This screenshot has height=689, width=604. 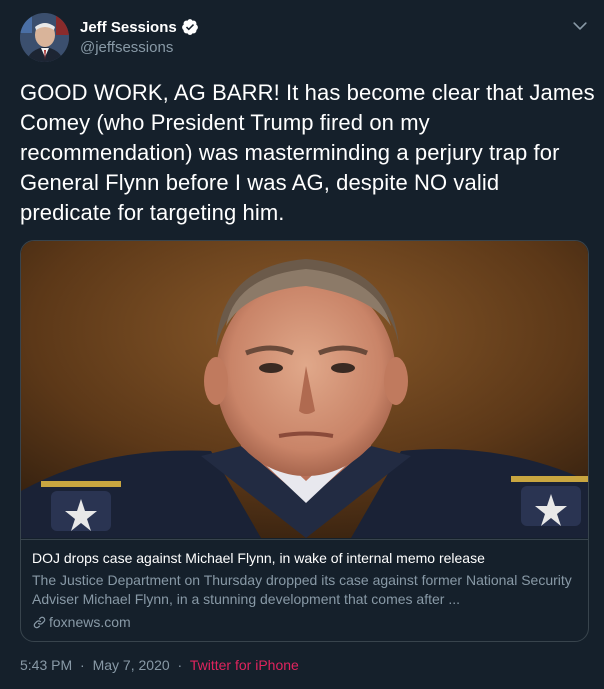 What do you see at coordinates (189, 27) in the screenshot?
I see `verified-badge-icon` at bounding box center [189, 27].